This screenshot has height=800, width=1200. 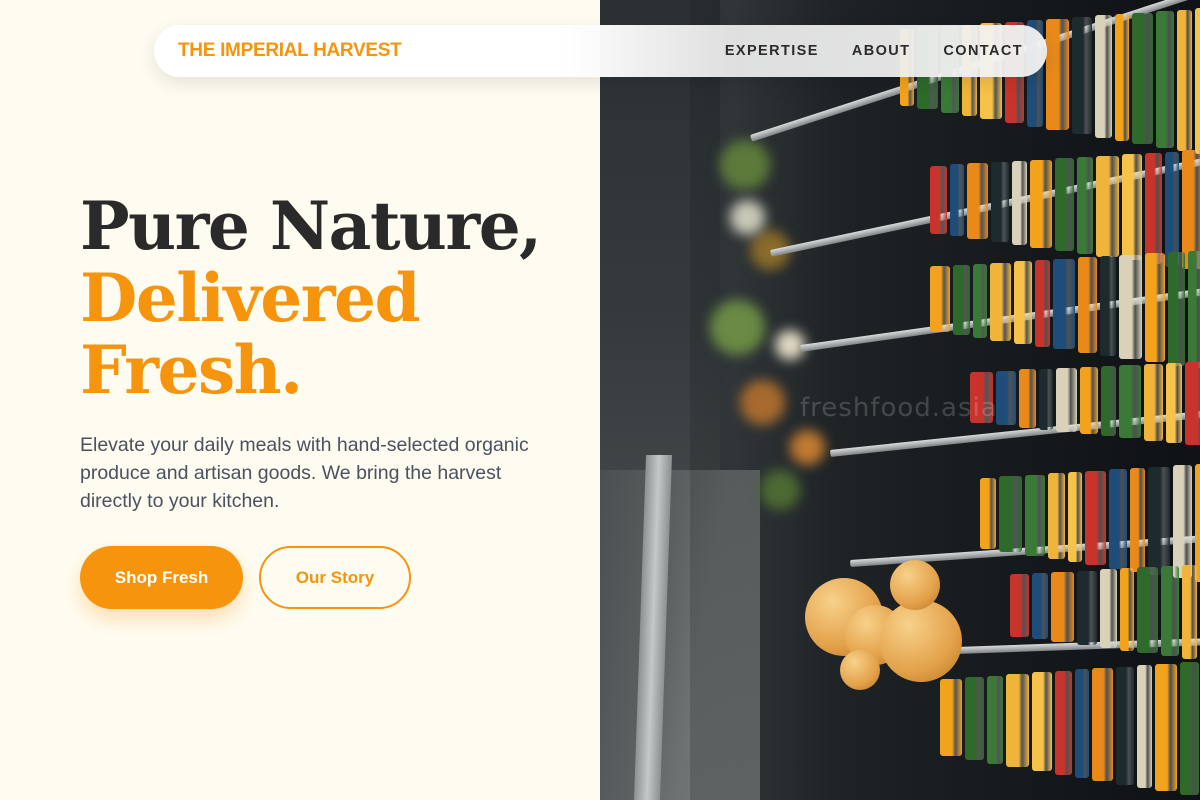 What do you see at coordinates (290, 51) in the screenshot?
I see `brand-logo: THE IMPERIAL HARVEST` at bounding box center [290, 51].